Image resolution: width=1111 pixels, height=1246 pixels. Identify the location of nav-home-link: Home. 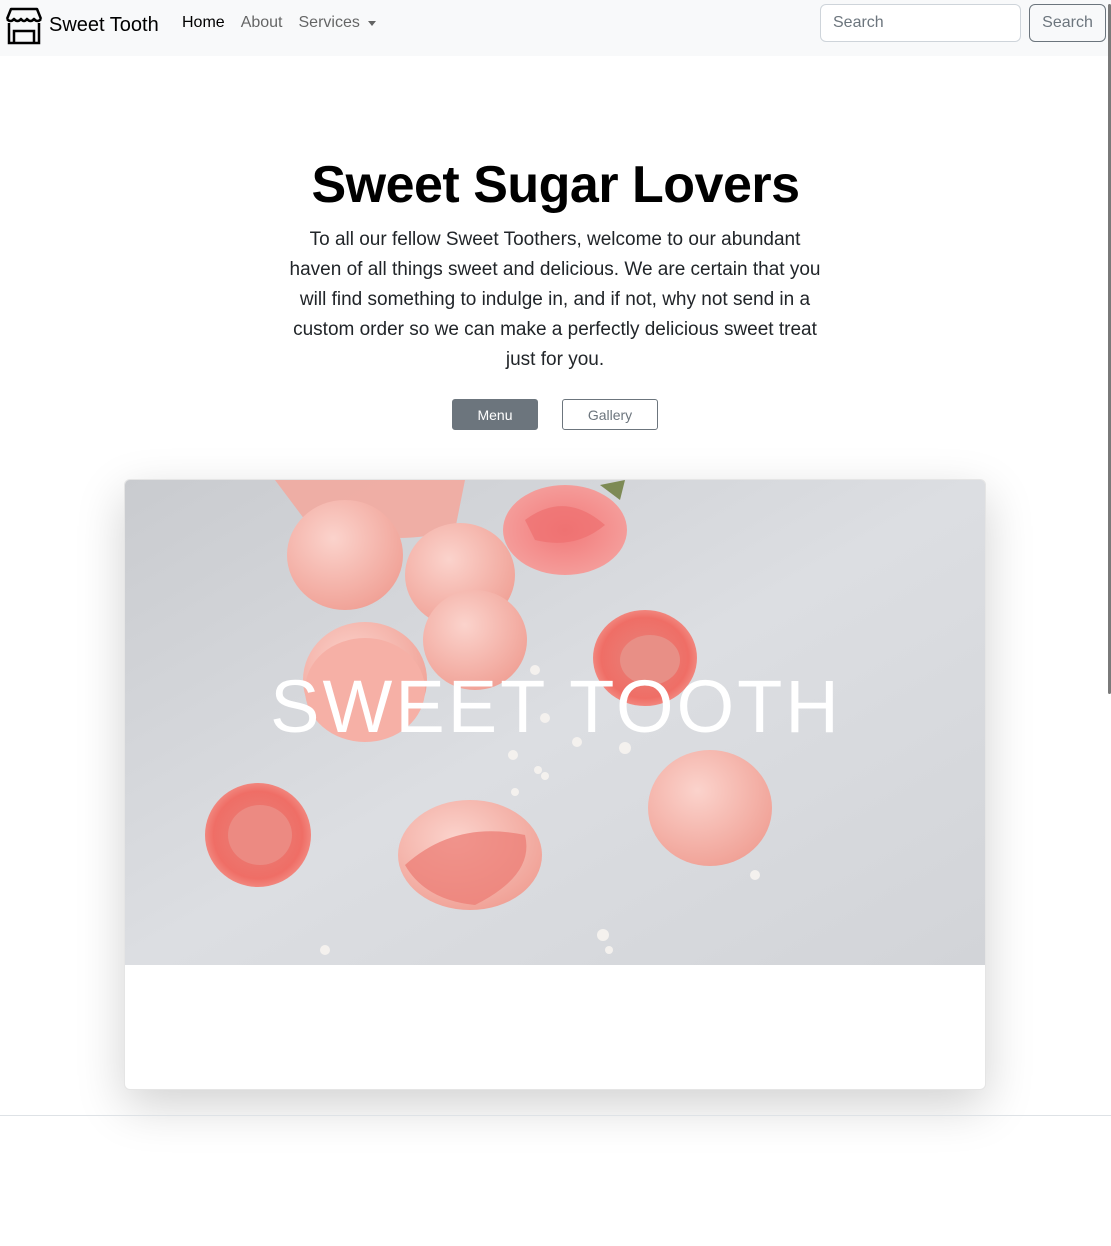
(203, 23).